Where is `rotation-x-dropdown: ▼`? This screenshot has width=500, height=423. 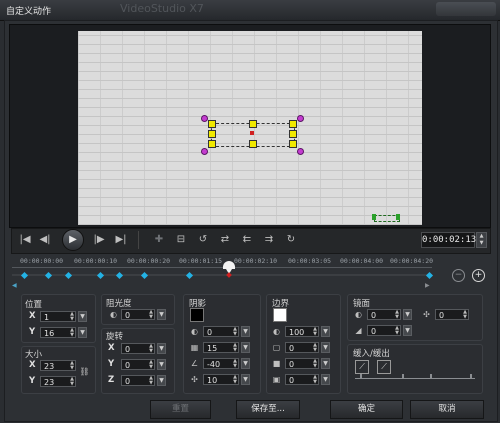 rotation-x-dropdown: ▼ is located at coordinates (161, 348).